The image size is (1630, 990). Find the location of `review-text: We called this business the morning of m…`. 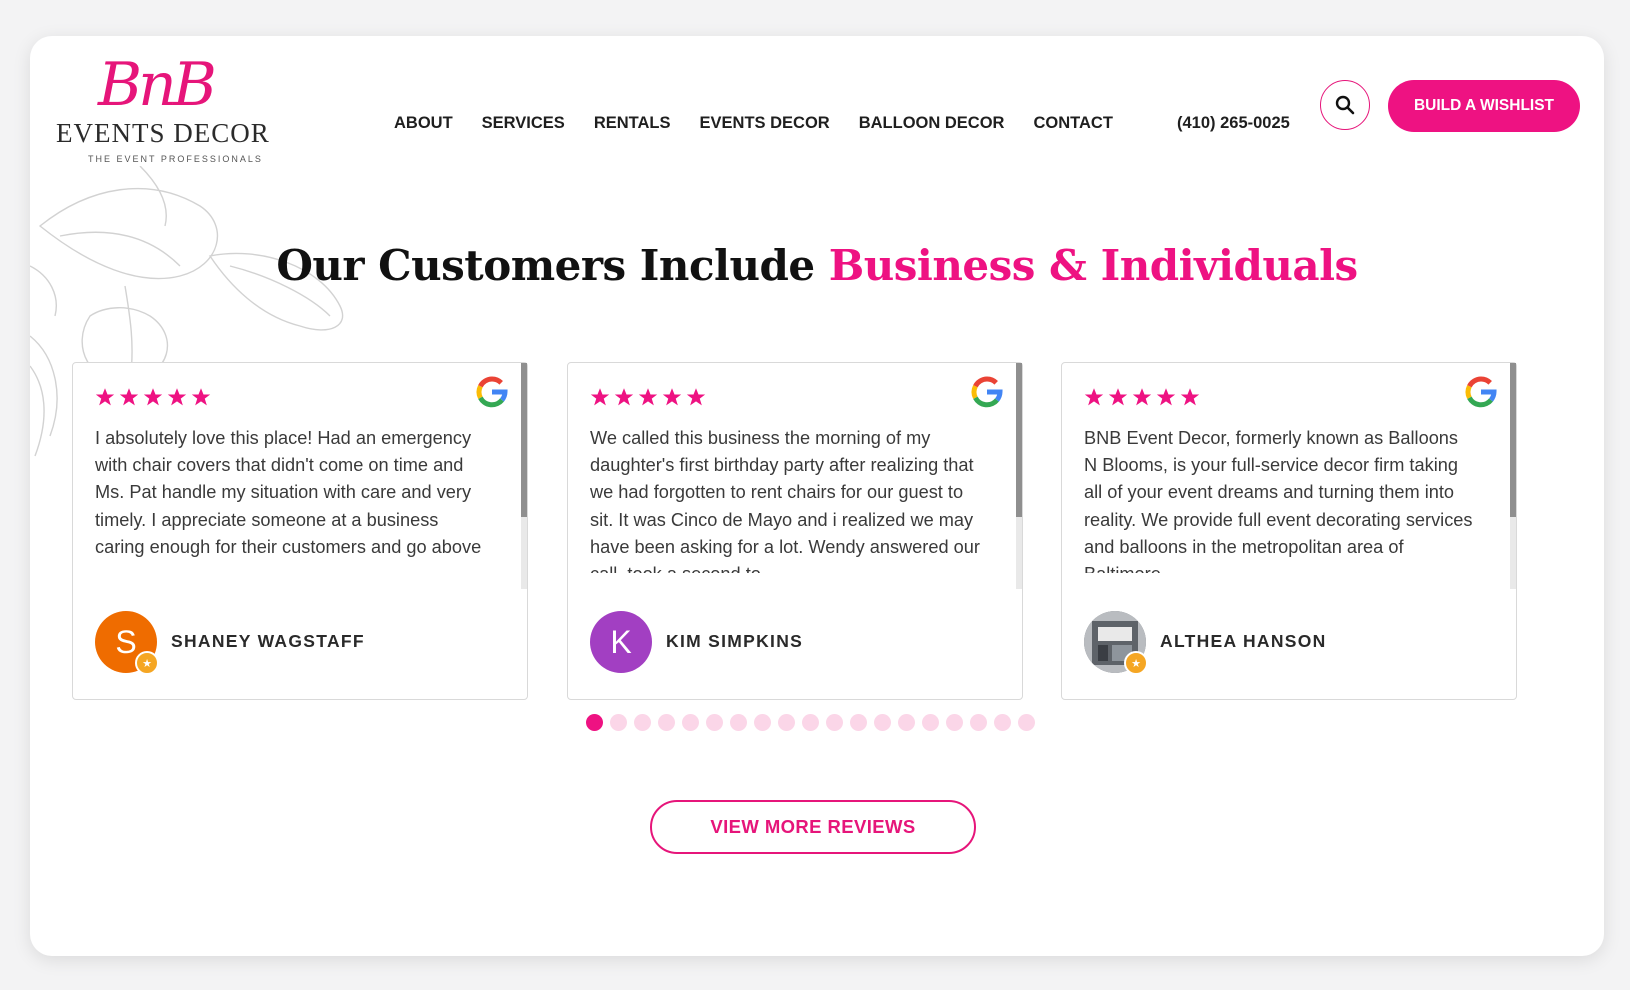

review-text: We called this business the morning of m… is located at coordinates (785, 500).